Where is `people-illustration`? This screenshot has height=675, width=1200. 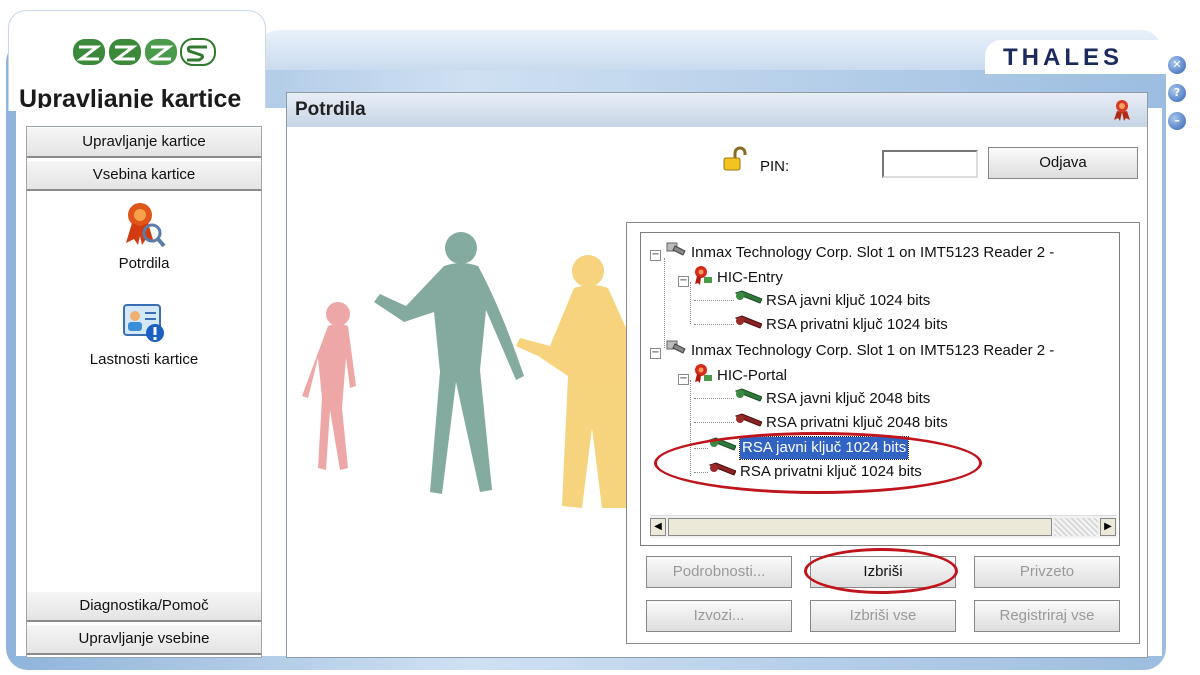
people-illustration is located at coordinates (464, 370).